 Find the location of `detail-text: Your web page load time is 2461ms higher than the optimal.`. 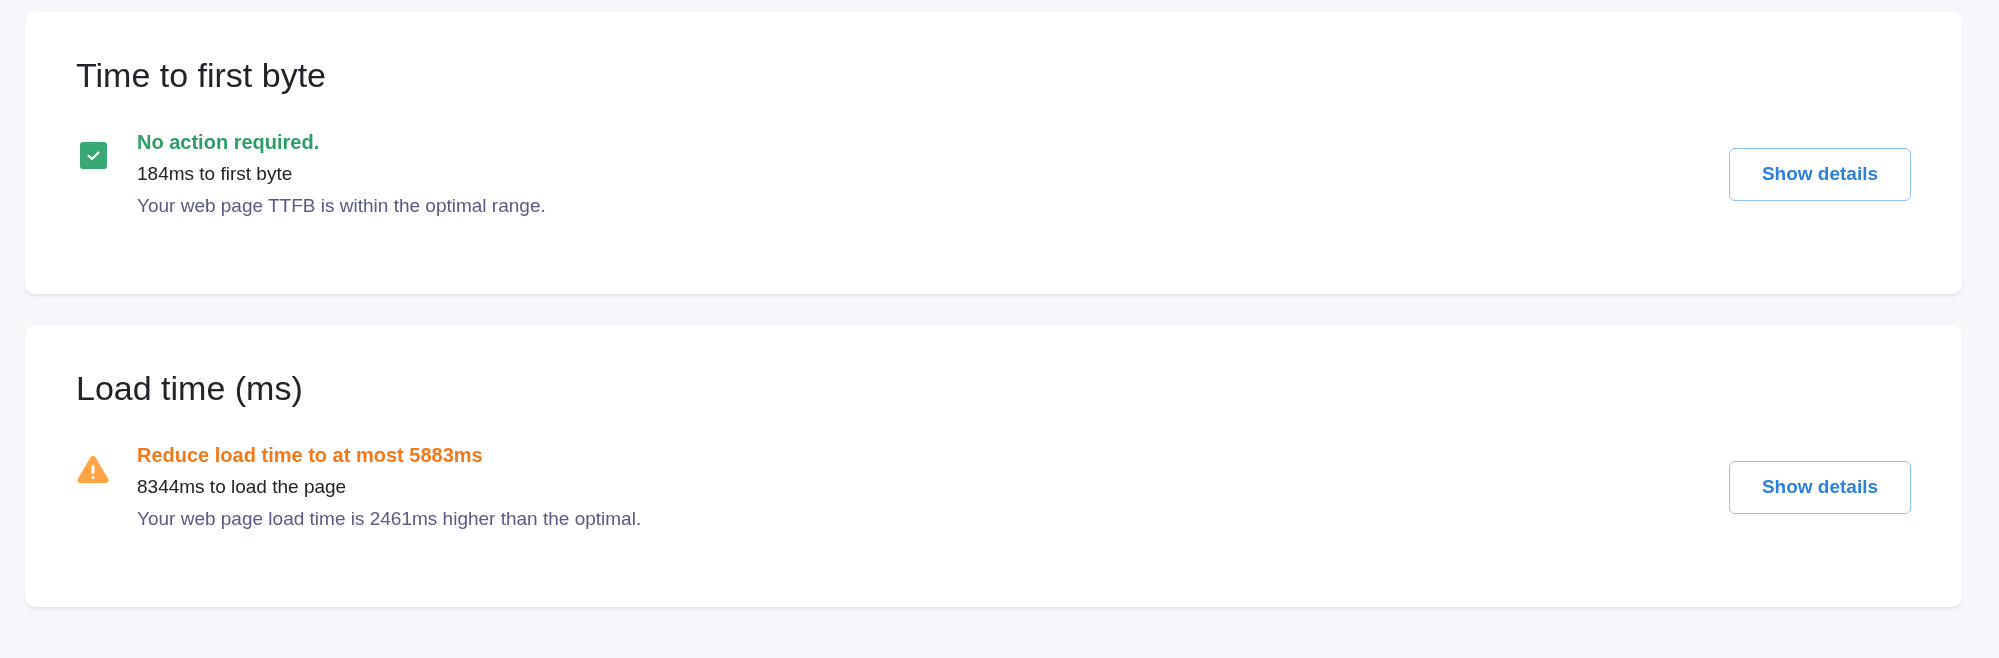

detail-text: Your web page load time is 2461ms higher than the optimal. is located at coordinates (390, 519).